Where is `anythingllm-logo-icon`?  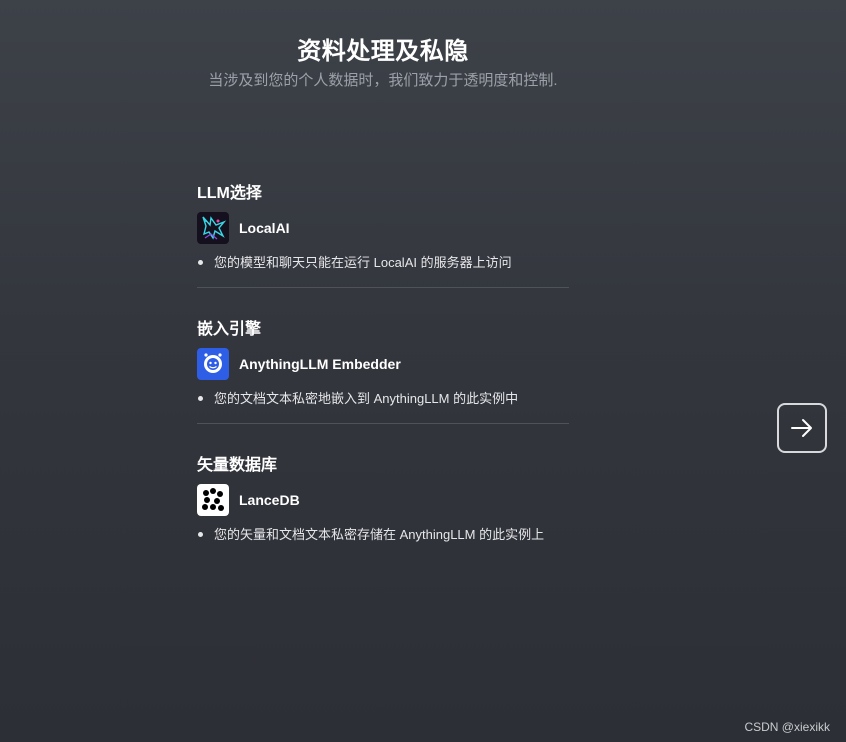
anythingllm-logo-icon is located at coordinates (213, 364).